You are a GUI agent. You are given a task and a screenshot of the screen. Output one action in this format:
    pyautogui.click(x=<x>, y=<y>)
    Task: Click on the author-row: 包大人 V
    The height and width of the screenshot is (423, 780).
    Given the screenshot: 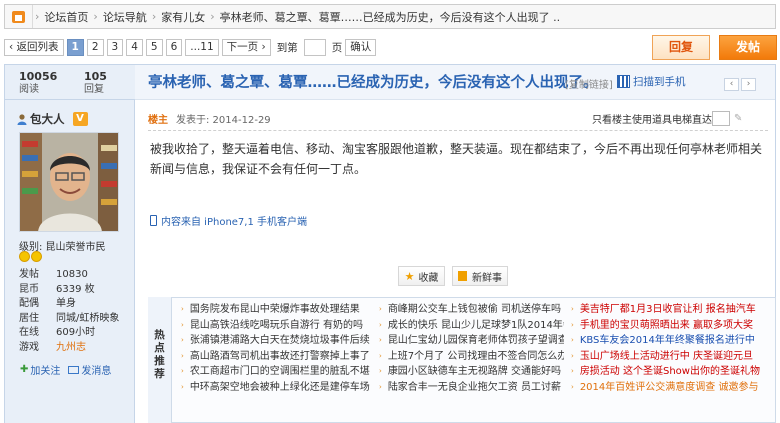 What is the action you would take?
    pyautogui.click(x=52, y=119)
    